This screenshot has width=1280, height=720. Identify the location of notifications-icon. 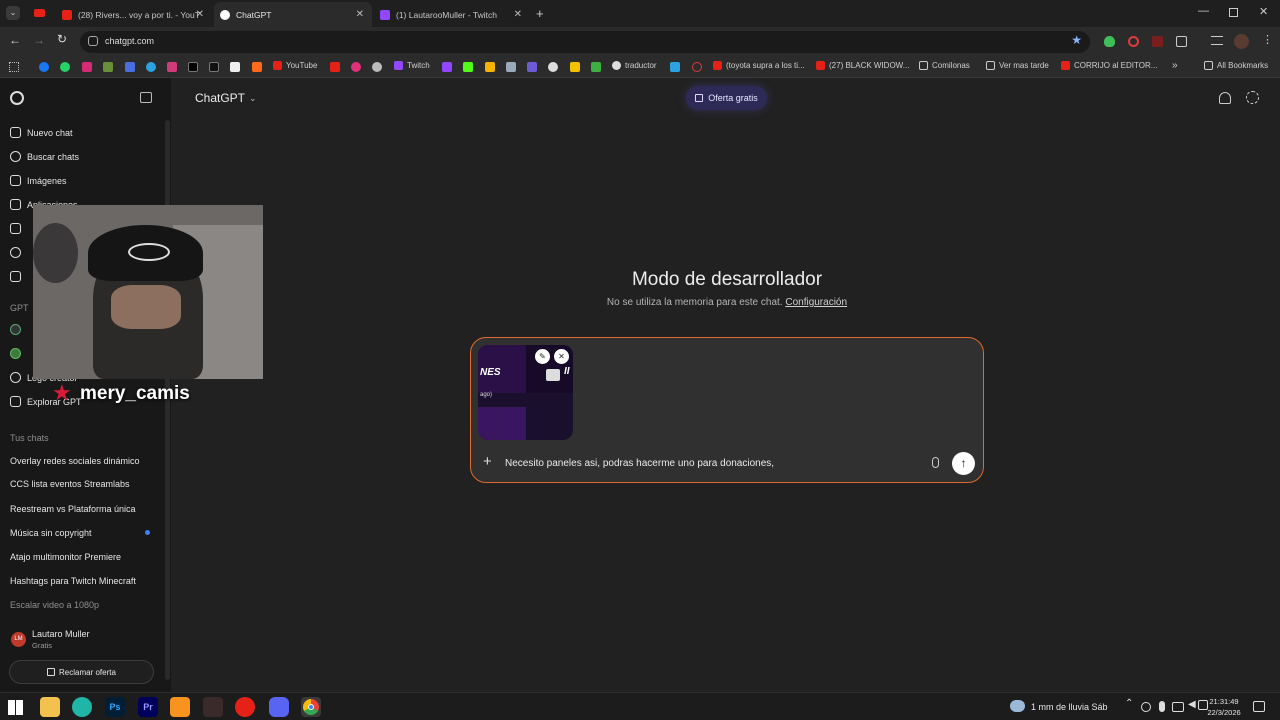
(1259, 706).